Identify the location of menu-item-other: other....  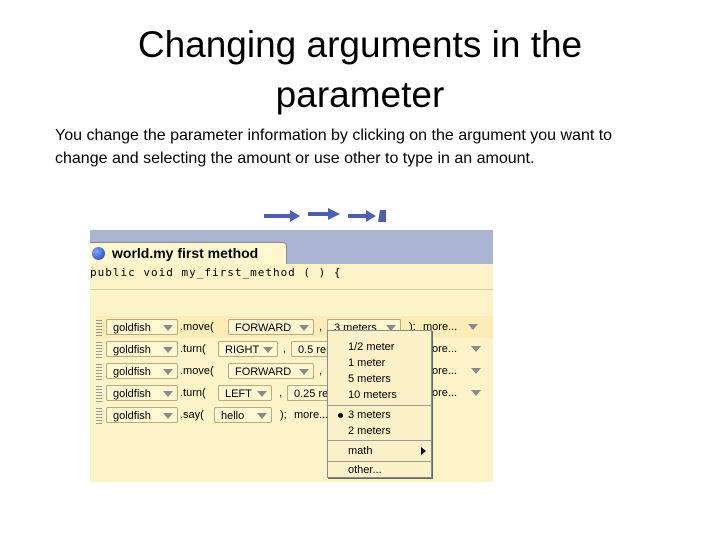
(379, 470).